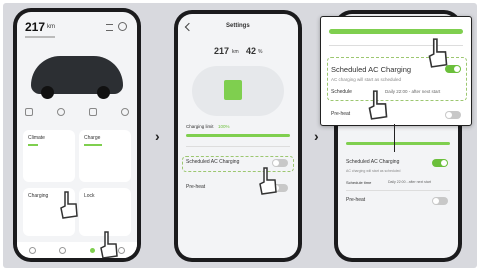  What do you see at coordinates (373, 171) in the screenshot?
I see `lower-scheduled-ac-desc: AC charging will start as scheduled` at bounding box center [373, 171].